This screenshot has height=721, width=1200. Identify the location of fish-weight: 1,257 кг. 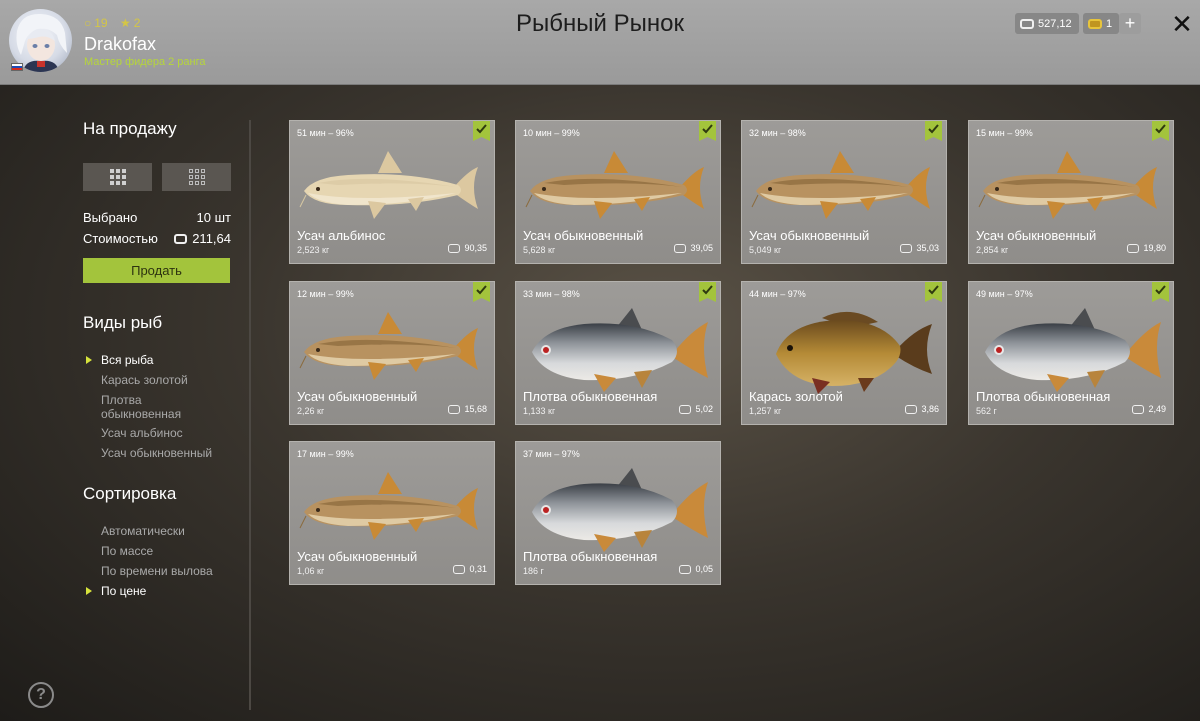
(765, 411).